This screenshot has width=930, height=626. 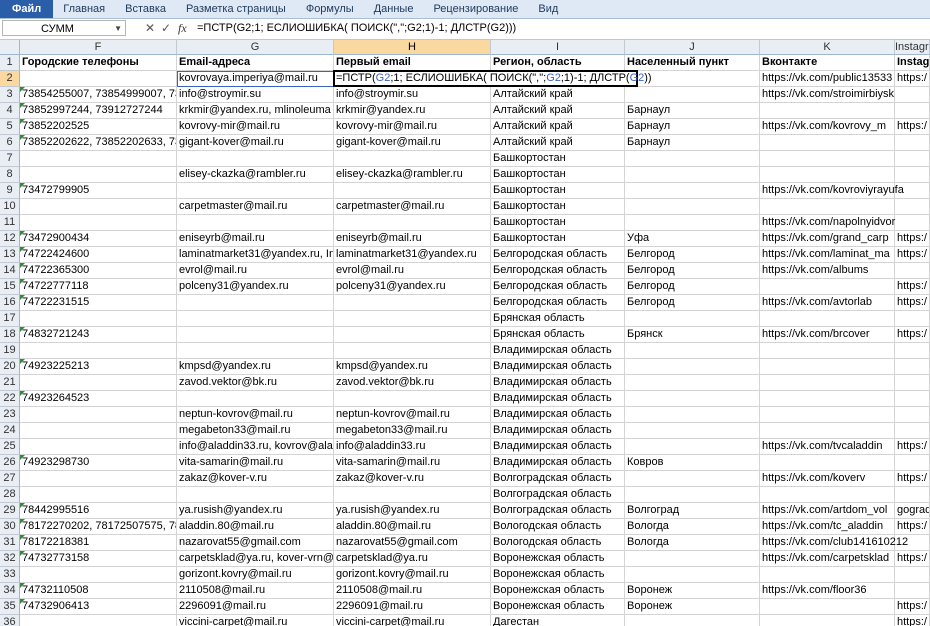 What do you see at coordinates (827, 143) in the screenshot?
I see `cell-K6` at bounding box center [827, 143].